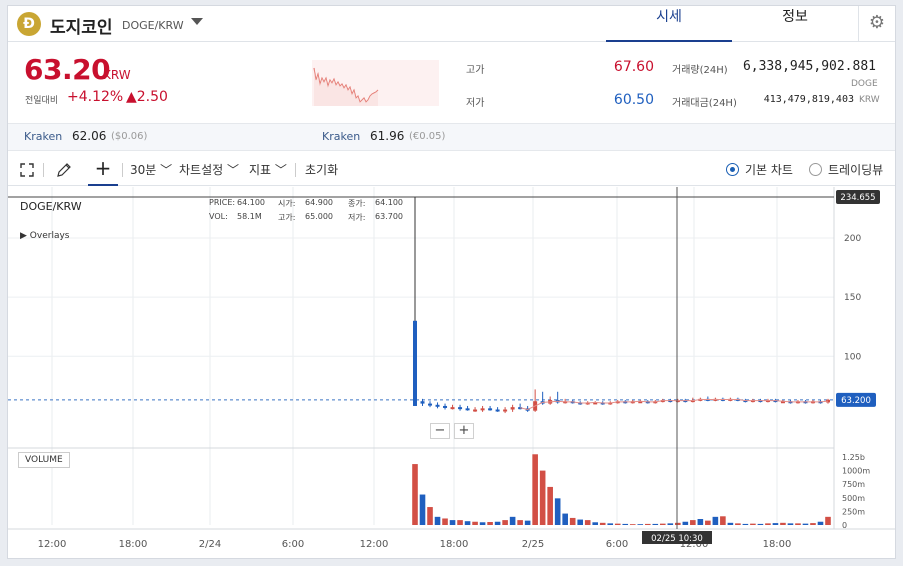  What do you see at coordinates (375, 83) in the screenshot?
I see `mini-sparkline-chart` at bounding box center [375, 83].